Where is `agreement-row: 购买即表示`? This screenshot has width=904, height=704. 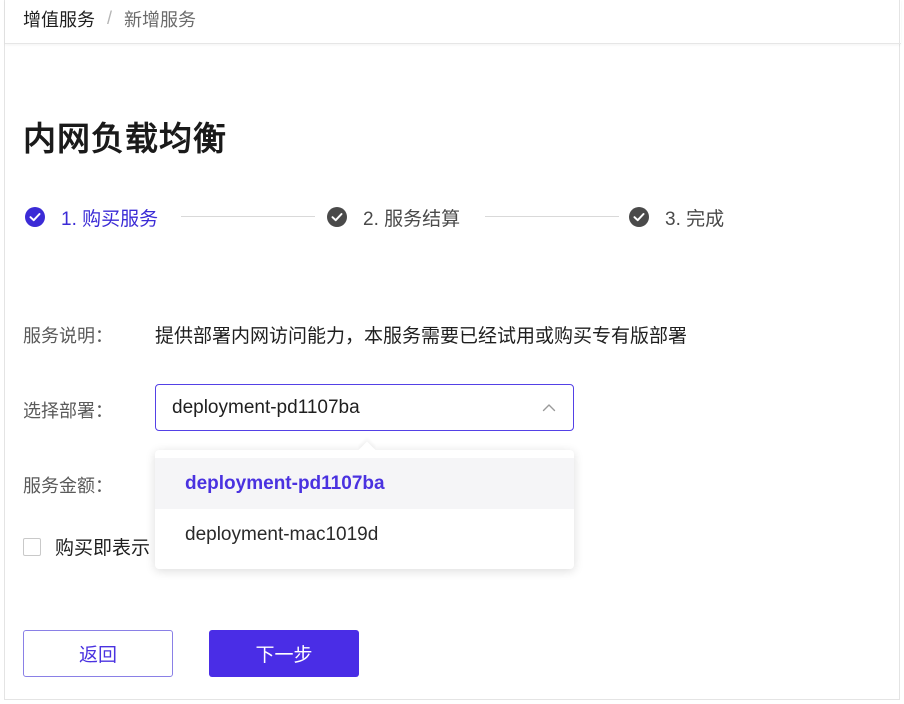
agreement-row: 购买即表示 is located at coordinates (86, 546).